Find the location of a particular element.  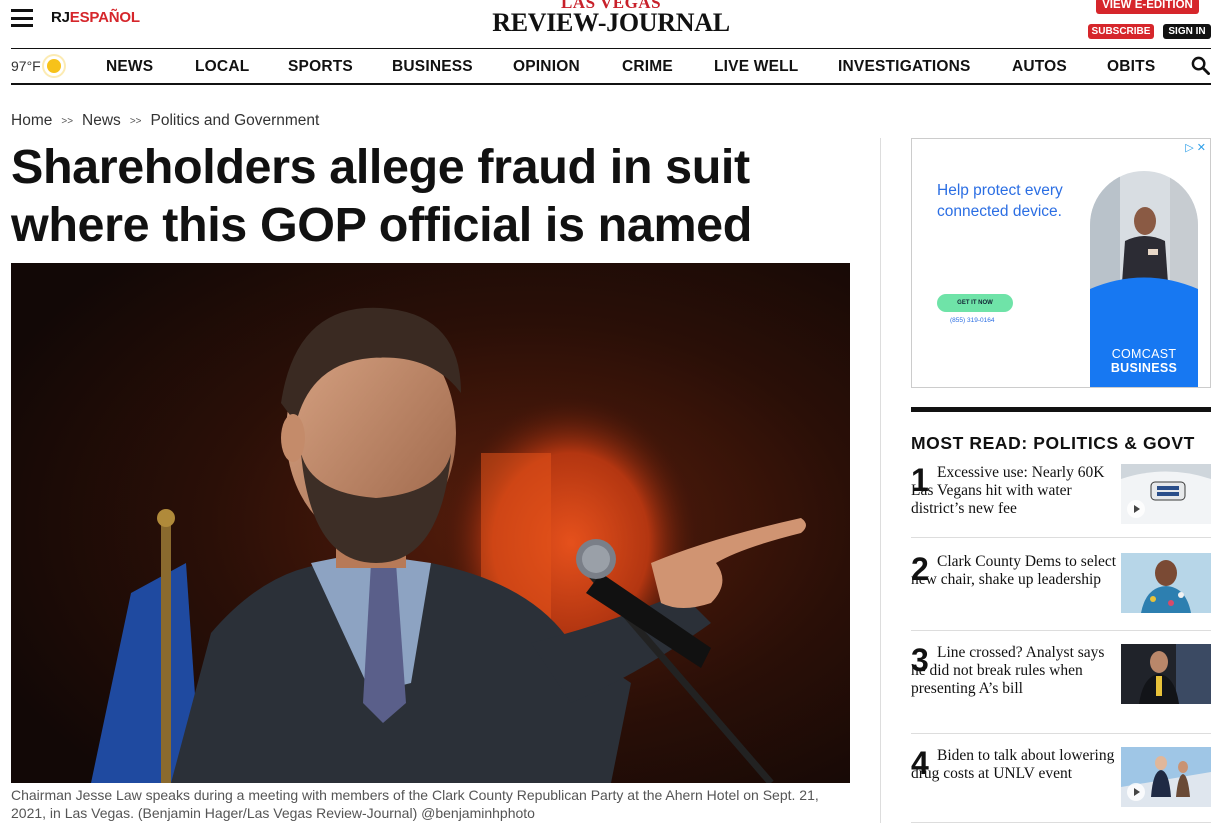

nav-item-investigations: INVESTIGATIONS is located at coordinates (904, 67).